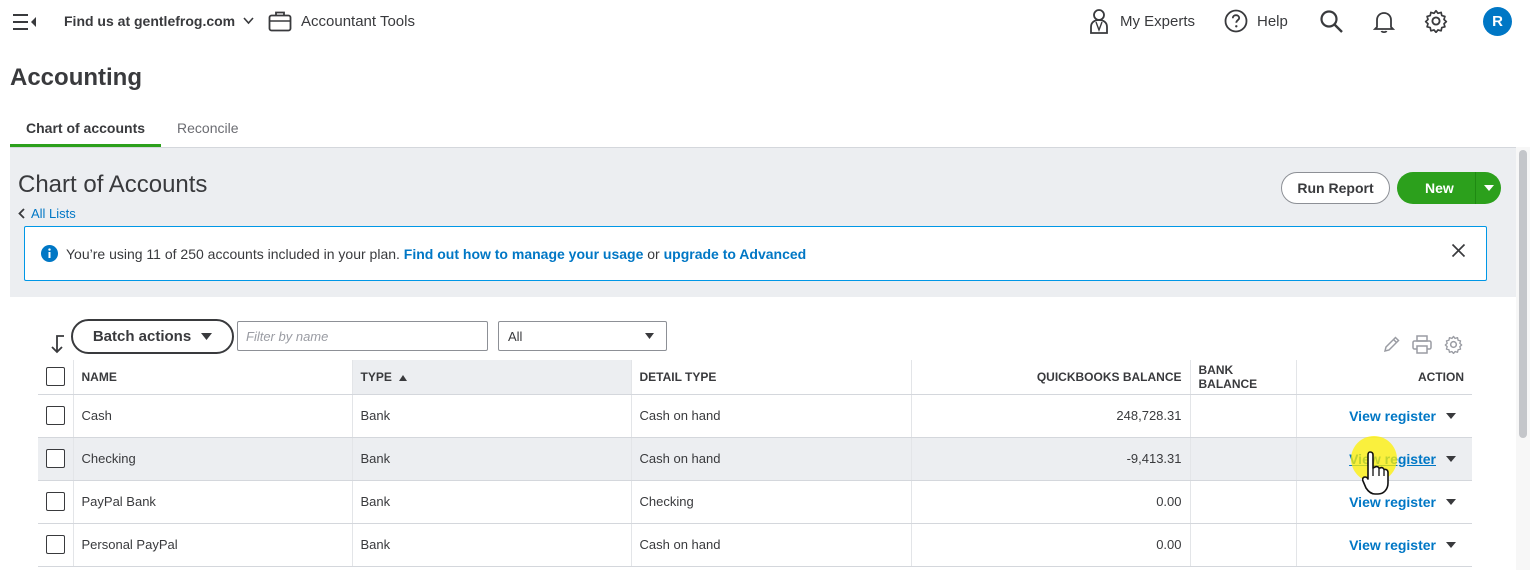 The height and width of the screenshot is (570, 1530). Describe the element at coordinates (524, 254) in the screenshot. I see `manage-usage-link: Find out how to manage your usage` at that location.